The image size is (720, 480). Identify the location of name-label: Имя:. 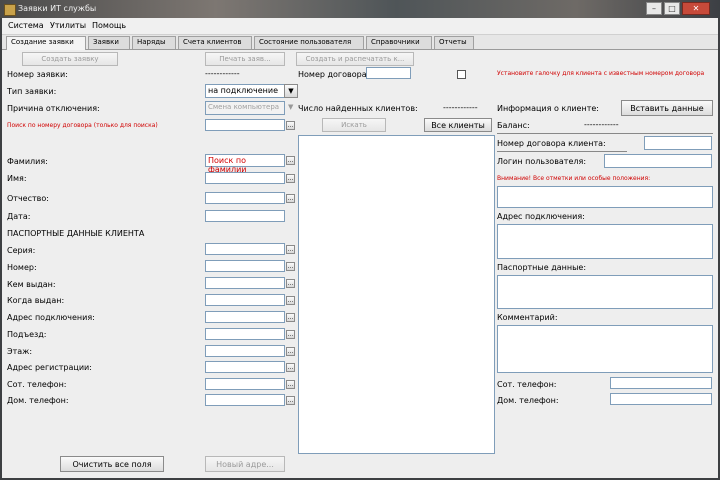
(17, 178).